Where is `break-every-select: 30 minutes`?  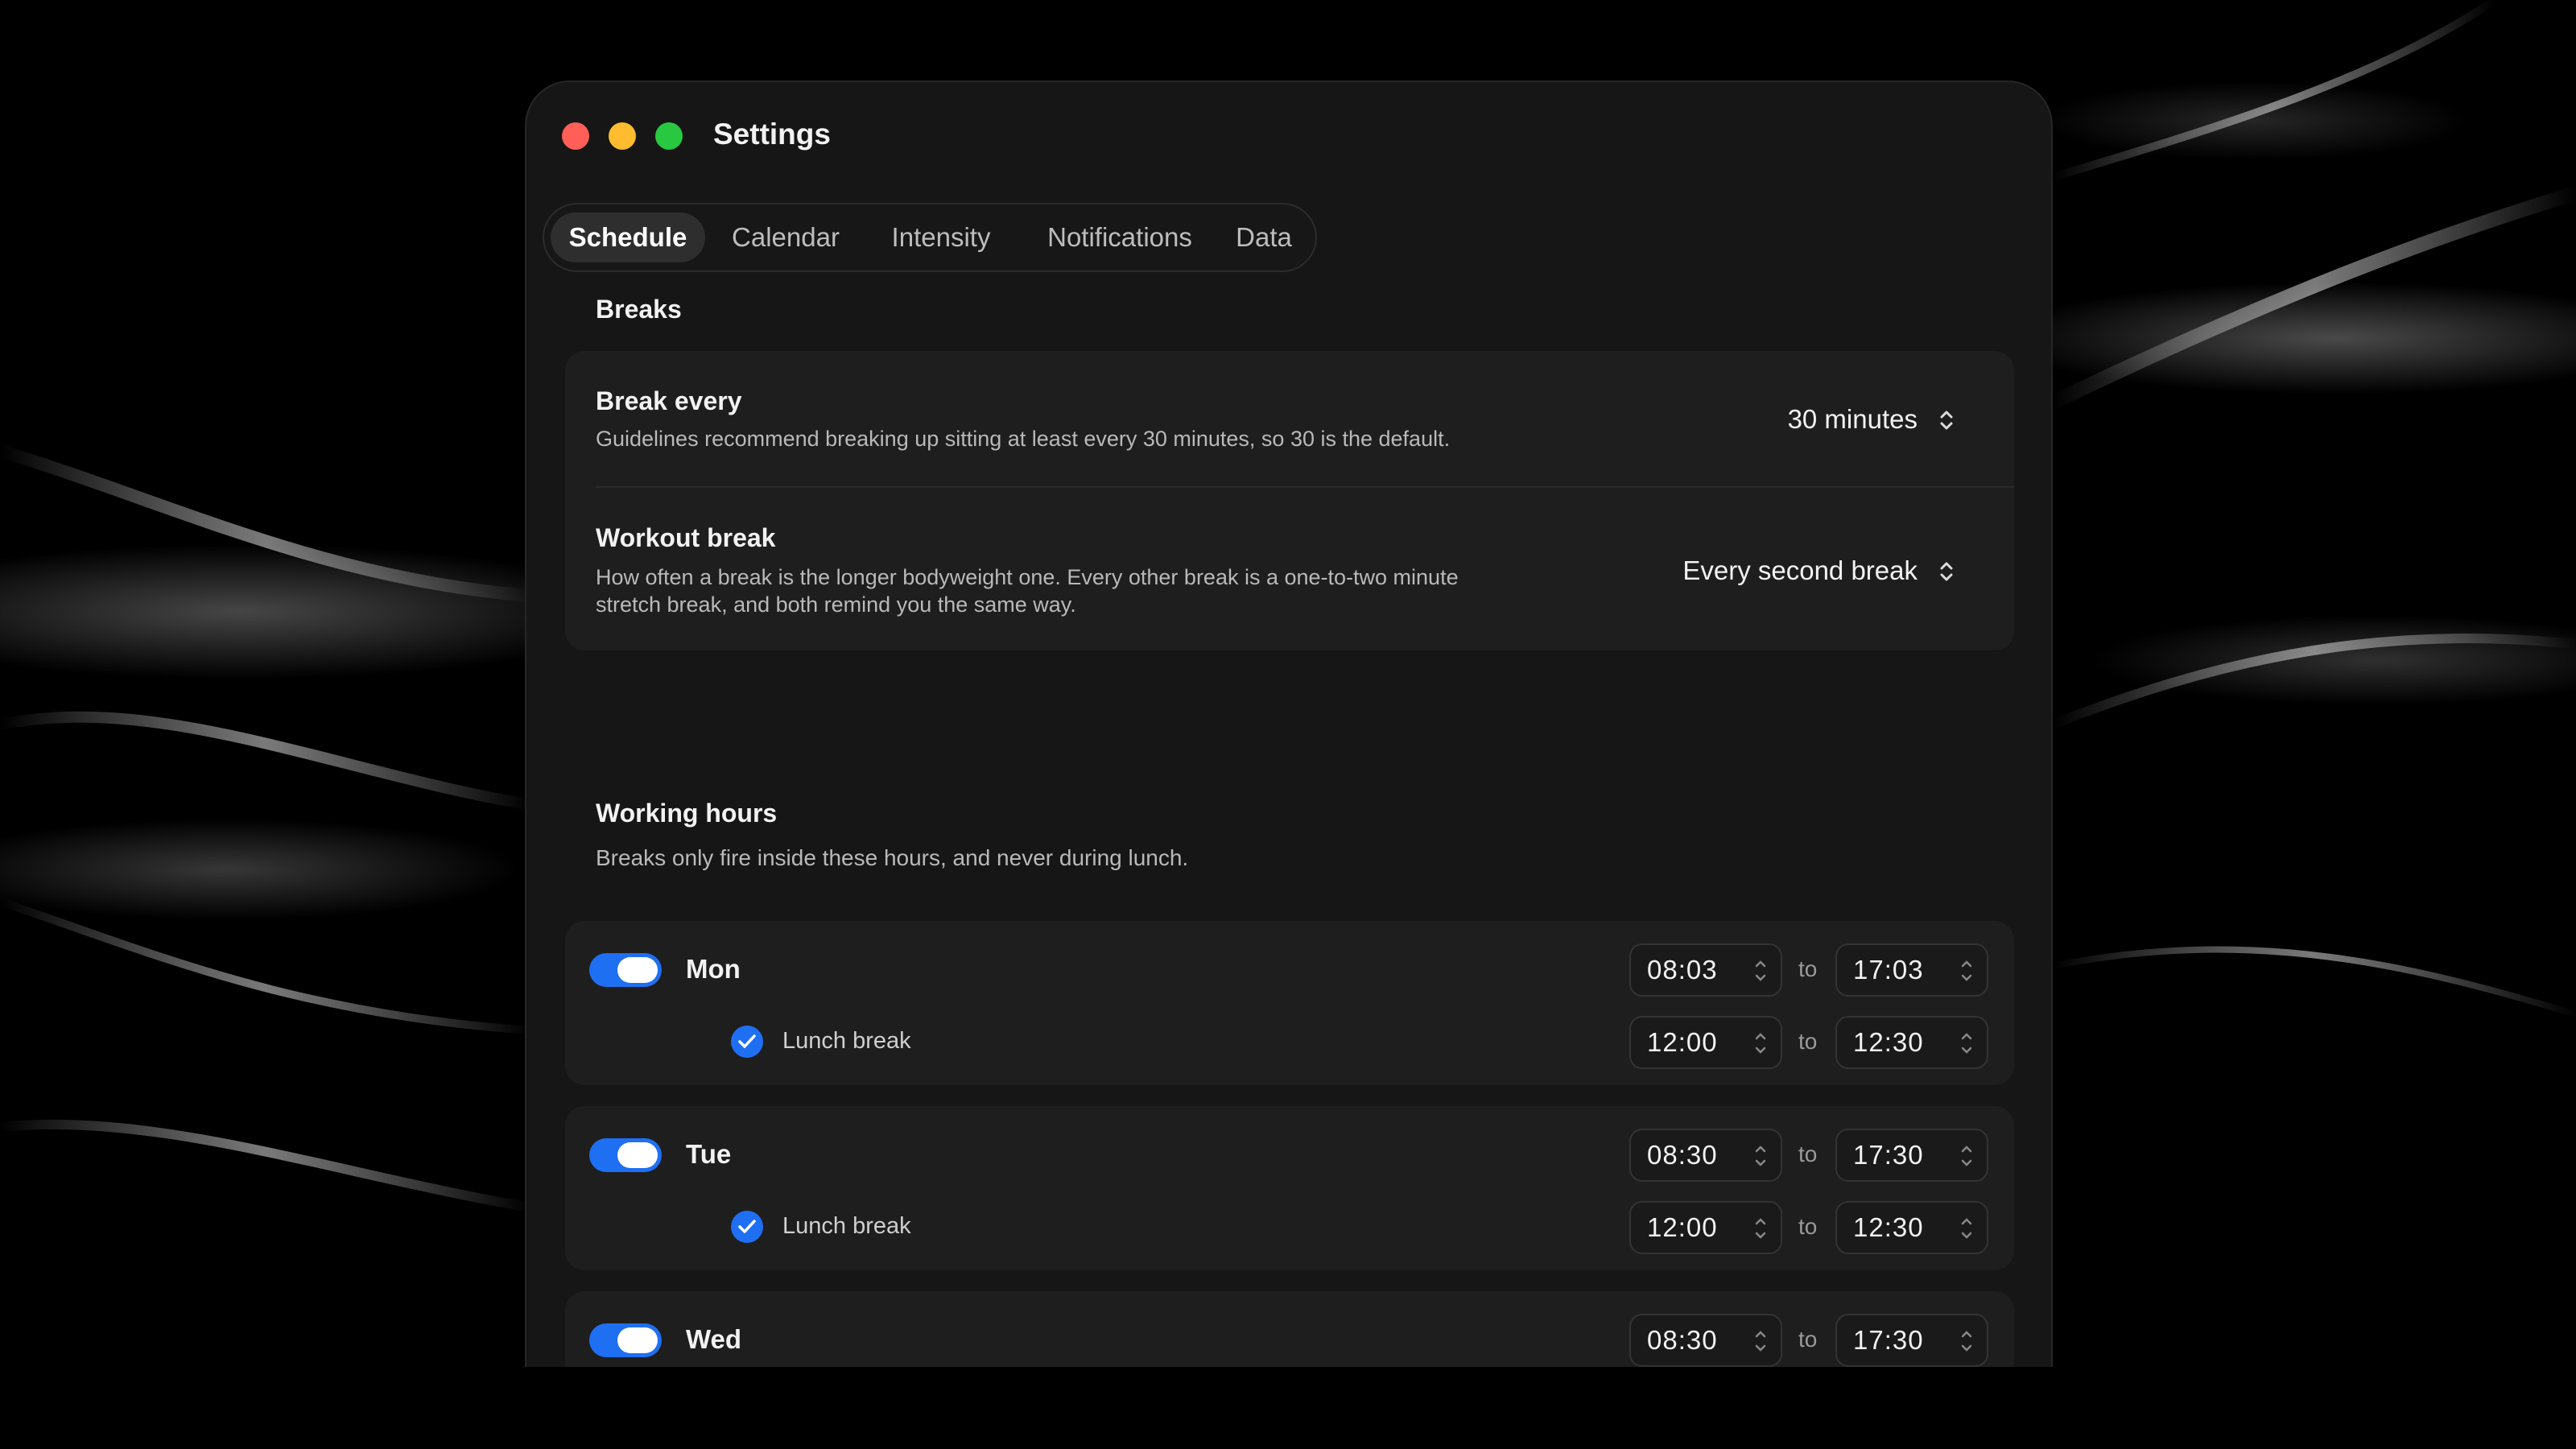
break-every-select: 30 minutes is located at coordinates (1853, 419).